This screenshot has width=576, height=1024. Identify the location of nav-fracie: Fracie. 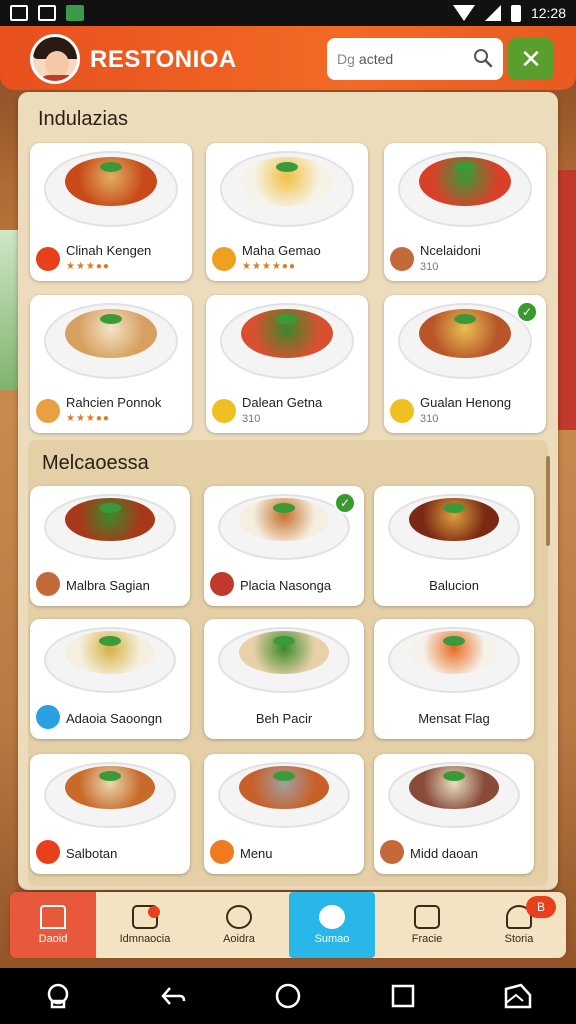
(427, 925).